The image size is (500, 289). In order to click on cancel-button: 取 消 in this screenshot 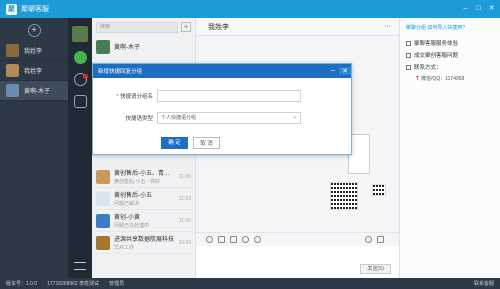, I will do `click(206, 143)`.